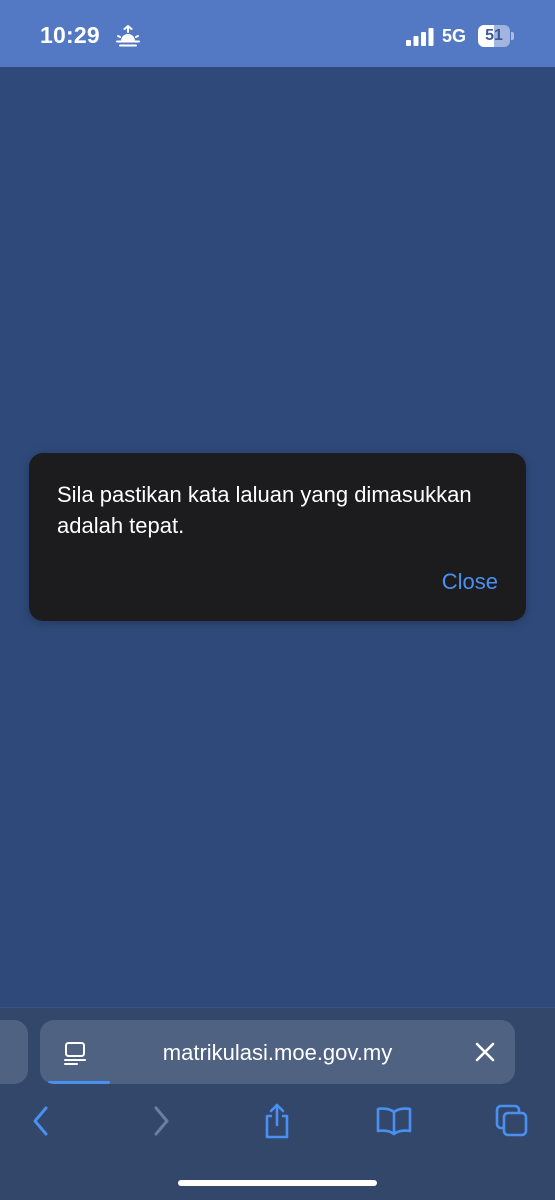  What do you see at coordinates (79, 1082) in the screenshot?
I see `page-load-progress-fill` at bounding box center [79, 1082].